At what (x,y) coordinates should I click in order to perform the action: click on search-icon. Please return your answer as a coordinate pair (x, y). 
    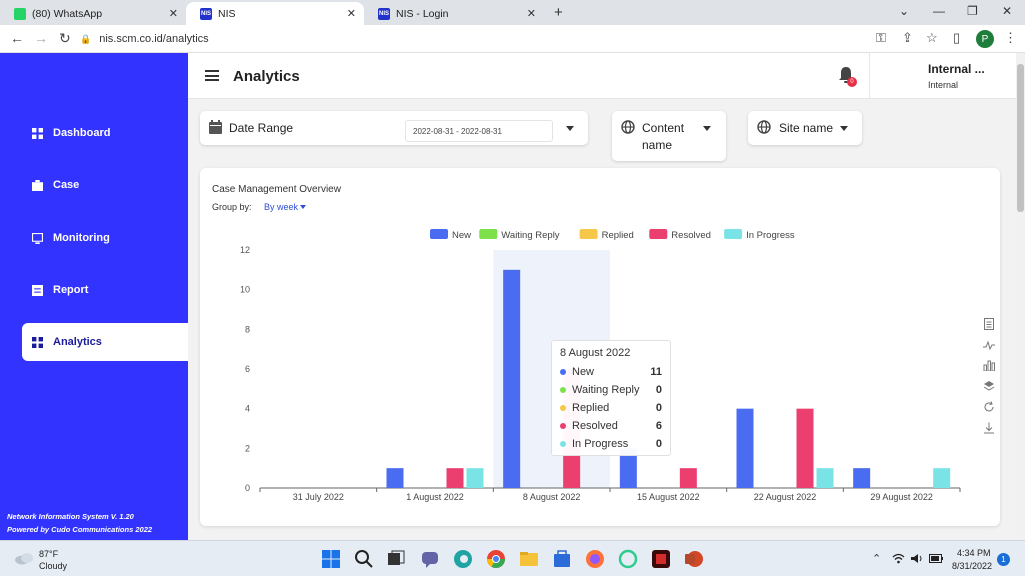
    Looking at the image, I should click on (364, 559).